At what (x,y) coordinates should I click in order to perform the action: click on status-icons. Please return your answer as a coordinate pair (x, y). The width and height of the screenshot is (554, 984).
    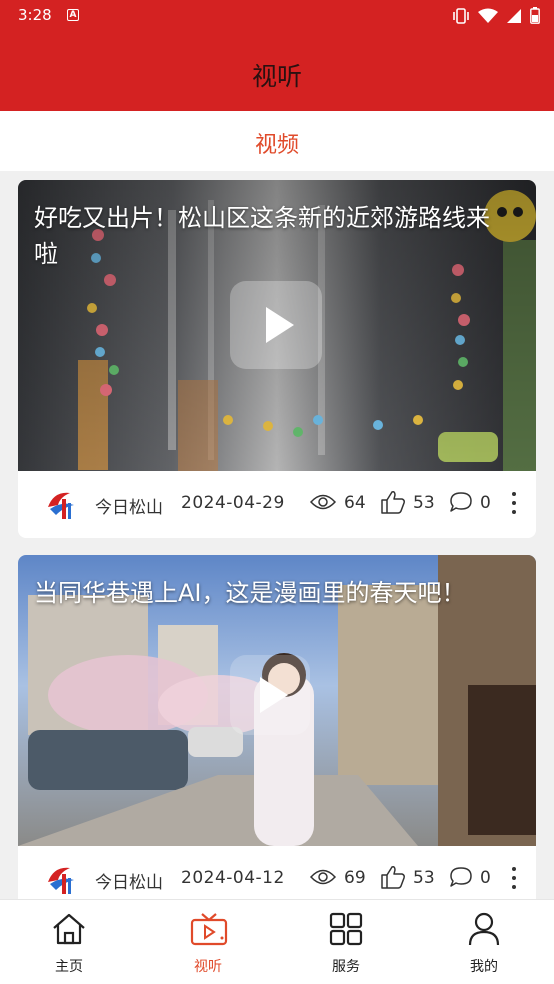
    Looking at the image, I should click on (496, 15).